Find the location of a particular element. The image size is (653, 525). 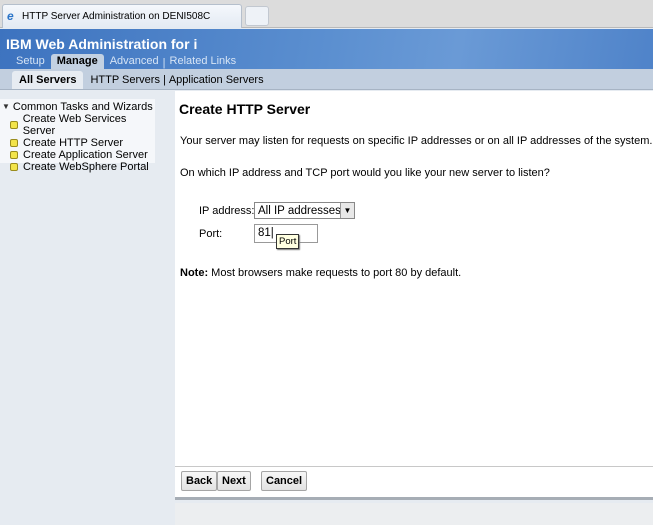

nav-manage: Manage is located at coordinates (77, 61).